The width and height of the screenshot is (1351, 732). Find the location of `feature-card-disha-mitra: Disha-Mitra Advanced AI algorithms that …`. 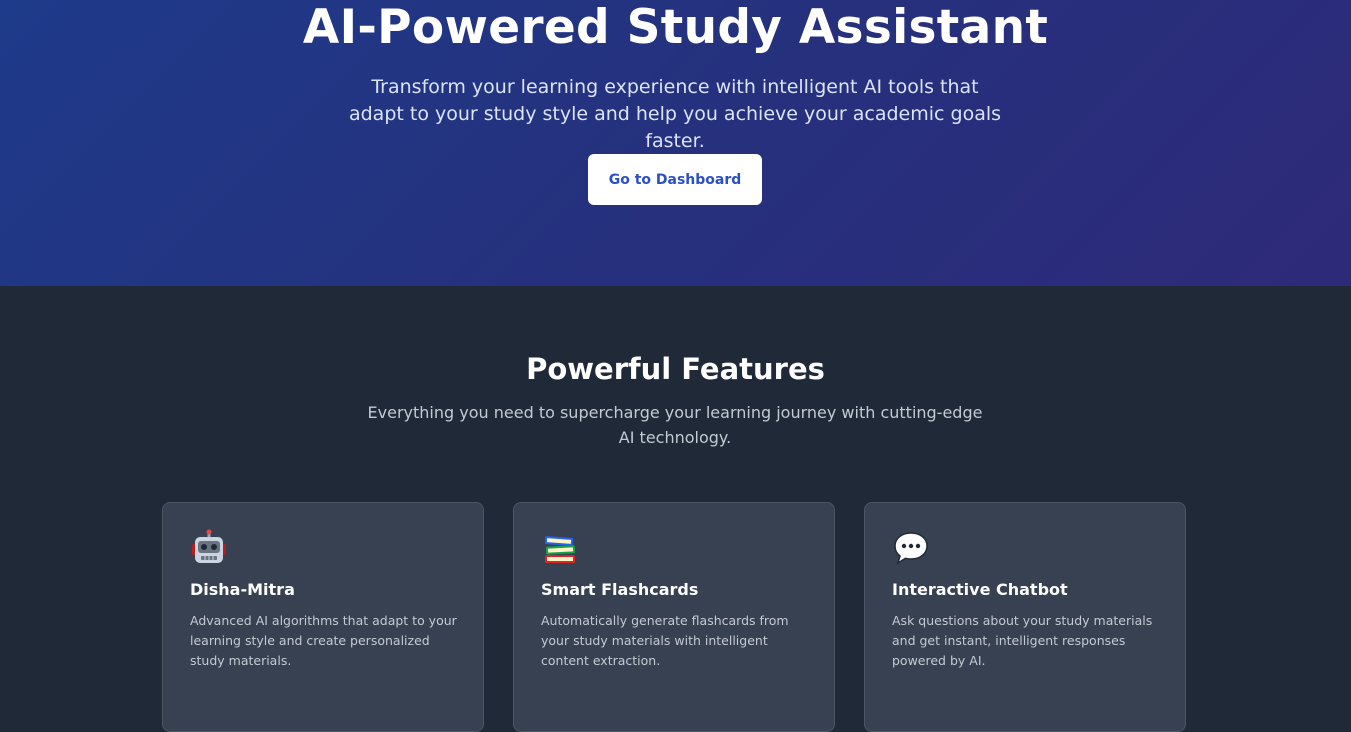

feature-card-disha-mitra: Disha-Mitra Advanced AI algorithms that … is located at coordinates (323, 617).